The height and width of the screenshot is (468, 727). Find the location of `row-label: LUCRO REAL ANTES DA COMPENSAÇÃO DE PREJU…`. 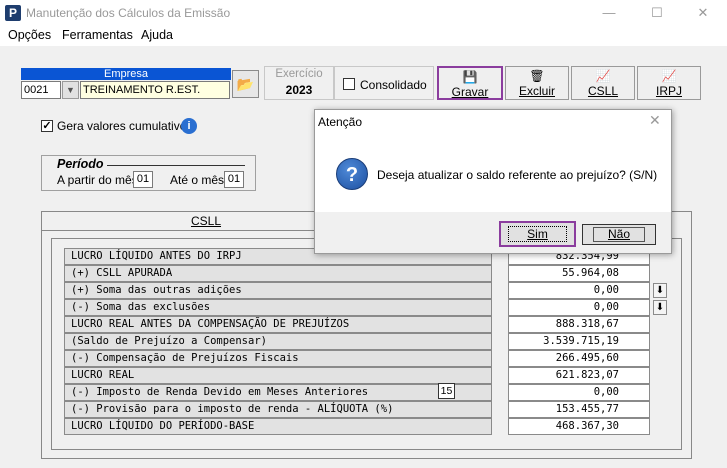

row-label: LUCRO REAL ANTES DA COMPENSAÇÃO DE PREJU… is located at coordinates (278, 324).